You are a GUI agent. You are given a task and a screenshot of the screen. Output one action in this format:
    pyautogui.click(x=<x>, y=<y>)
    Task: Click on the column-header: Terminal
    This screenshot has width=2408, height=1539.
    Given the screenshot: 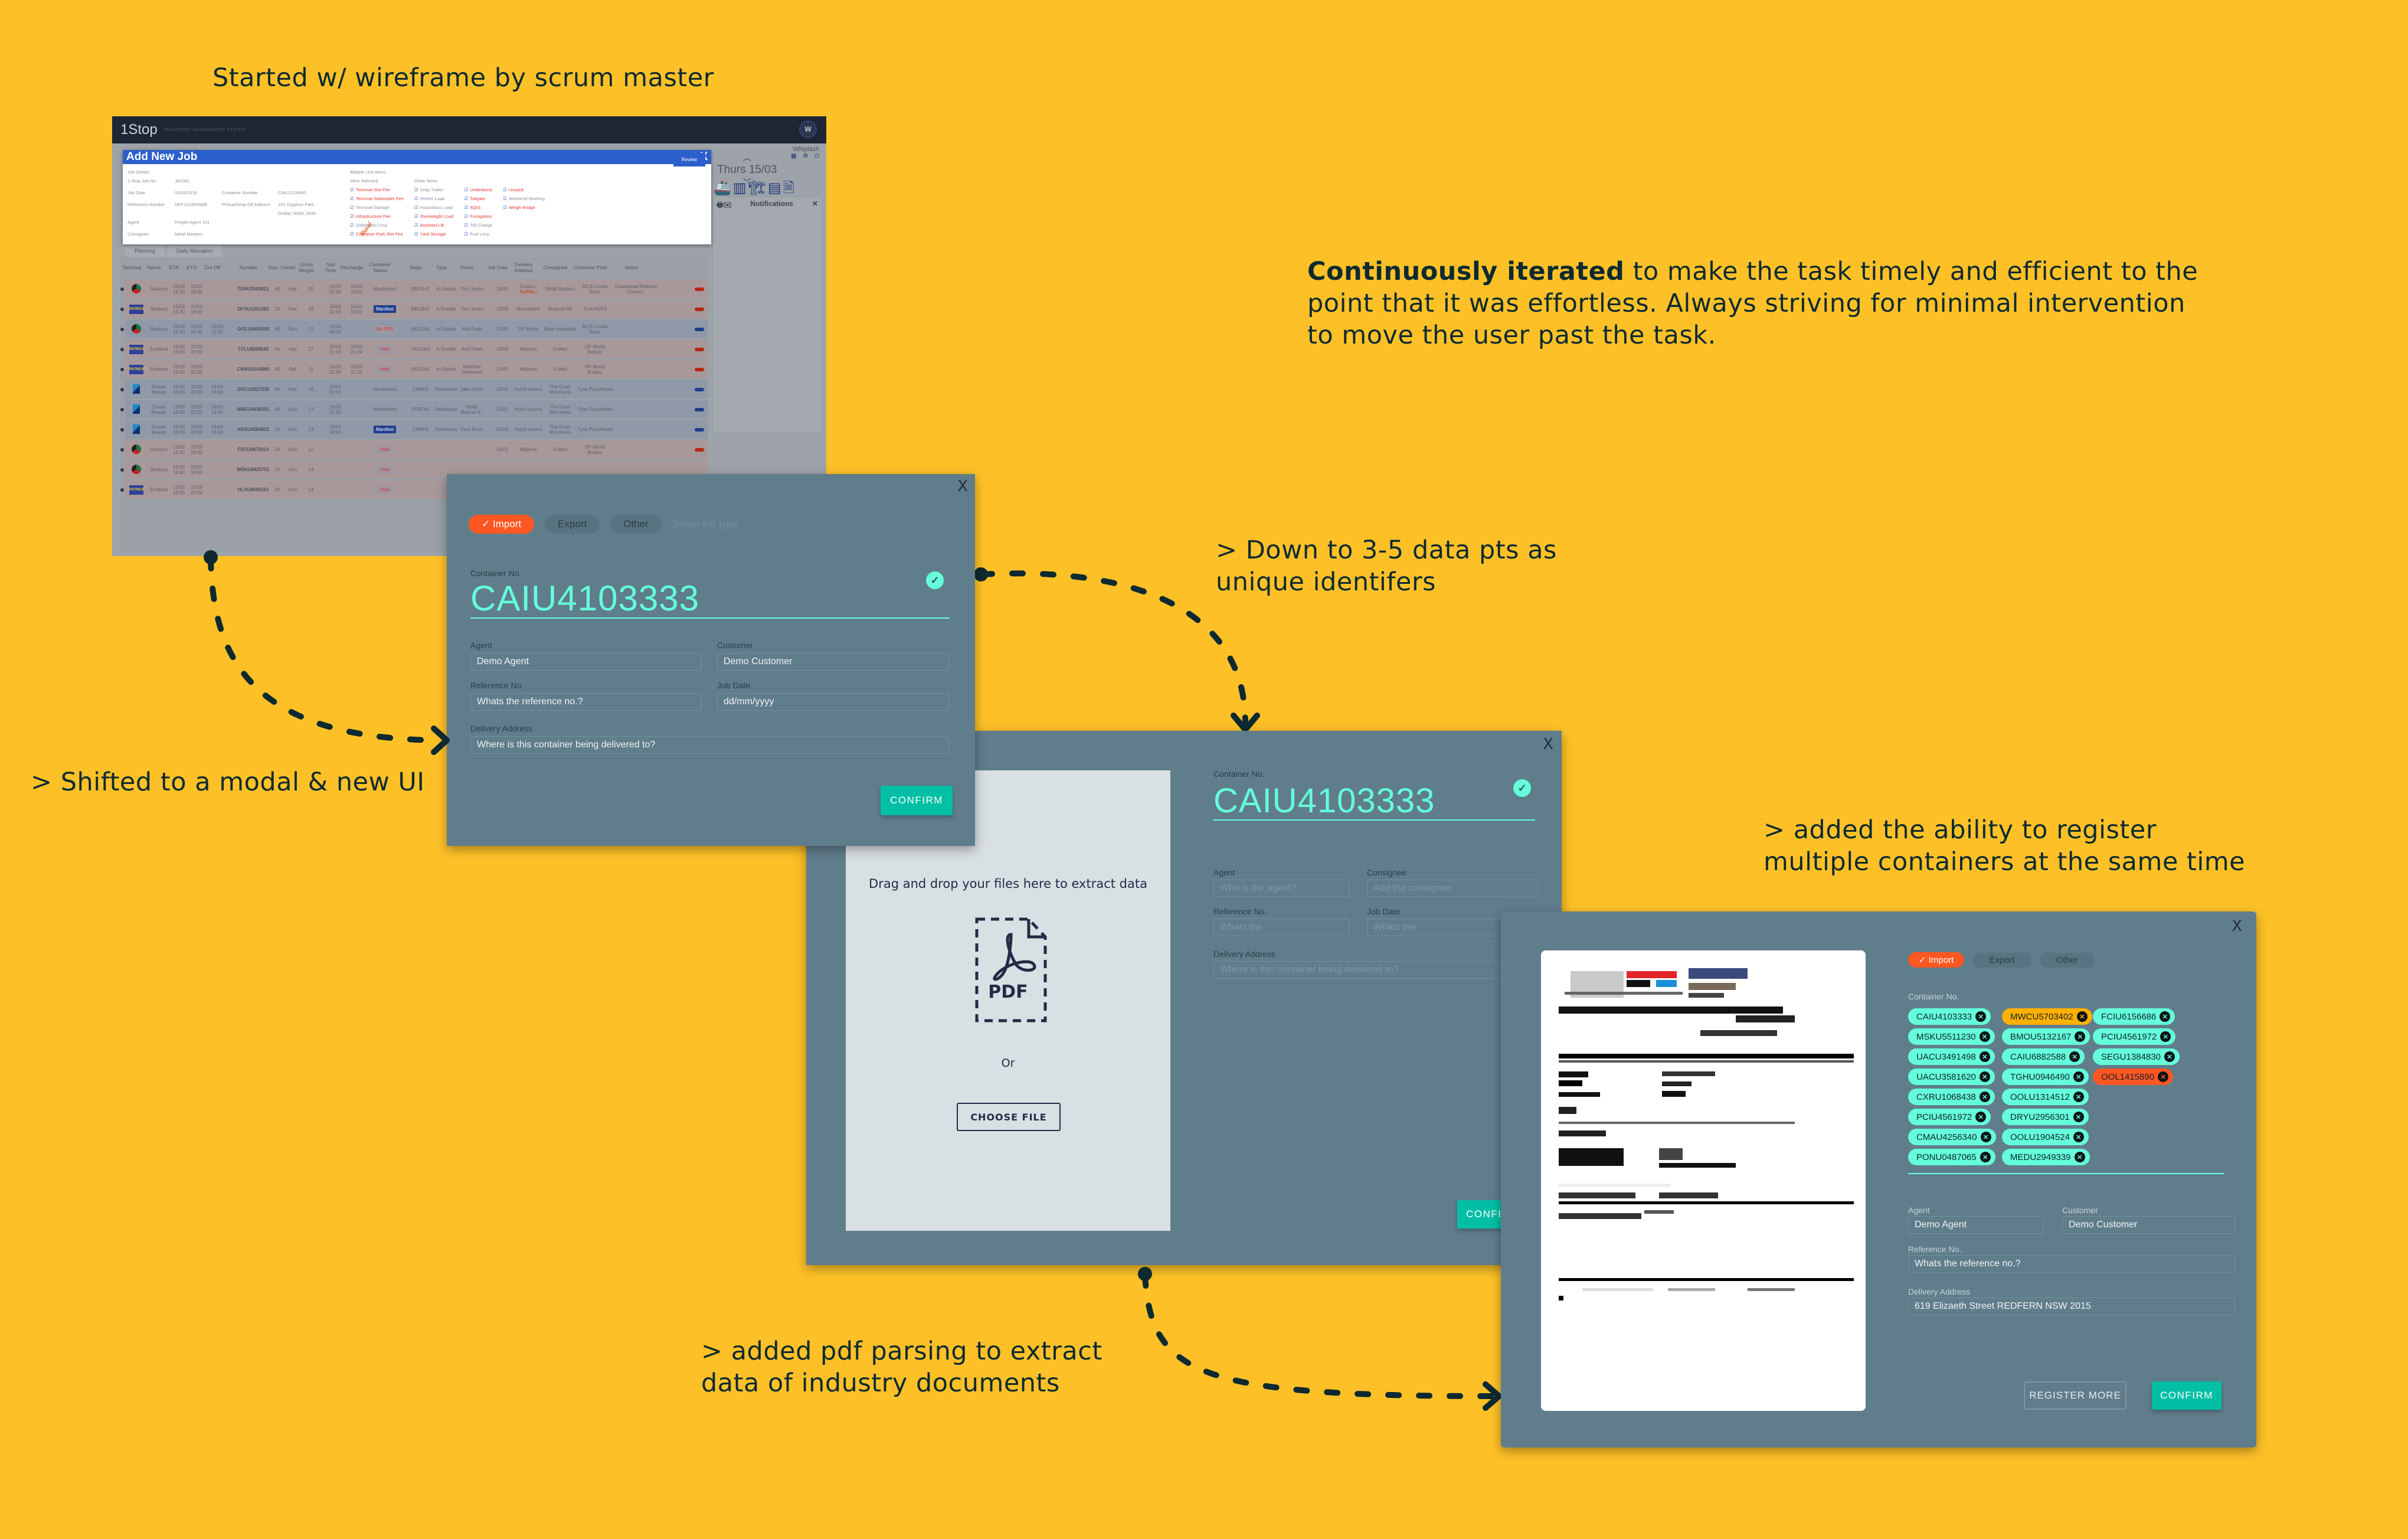 What is the action you would take?
    pyautogui.click(x=131, y=267)
    